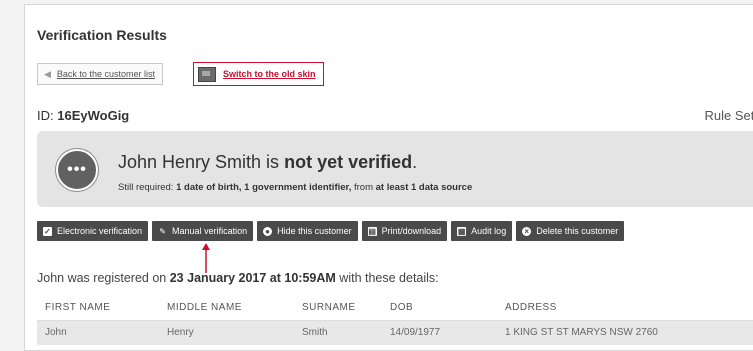 Image resolution: width=753 pixels, height=351 pixels. I want to click on cell-middle-name: Henry, so click(180, 332).